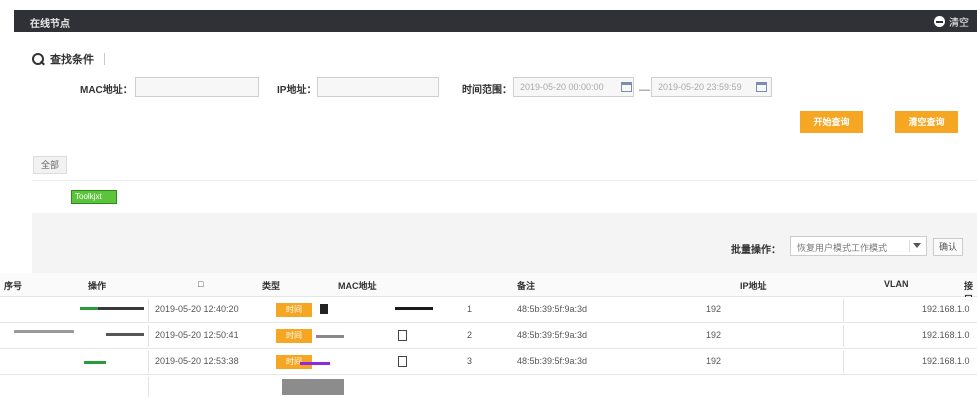  Describe the element at coordinates (470, 309) in the screenshot. I see `row-number: 1` at that location.